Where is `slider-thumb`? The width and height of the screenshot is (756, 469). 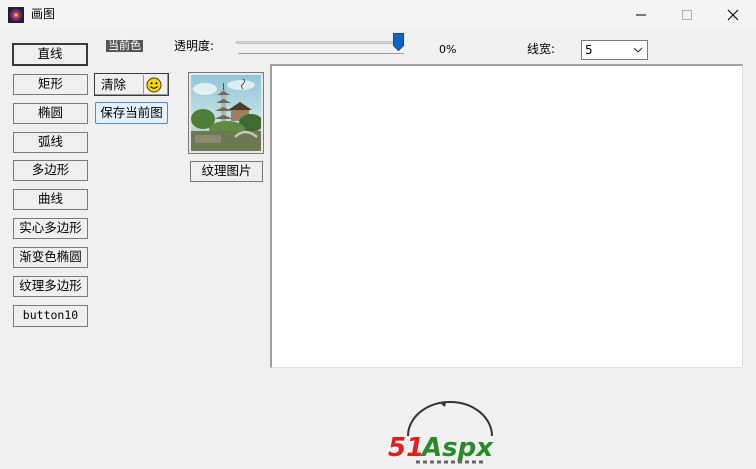
slider-thumb is located at coordinates (398, 42).